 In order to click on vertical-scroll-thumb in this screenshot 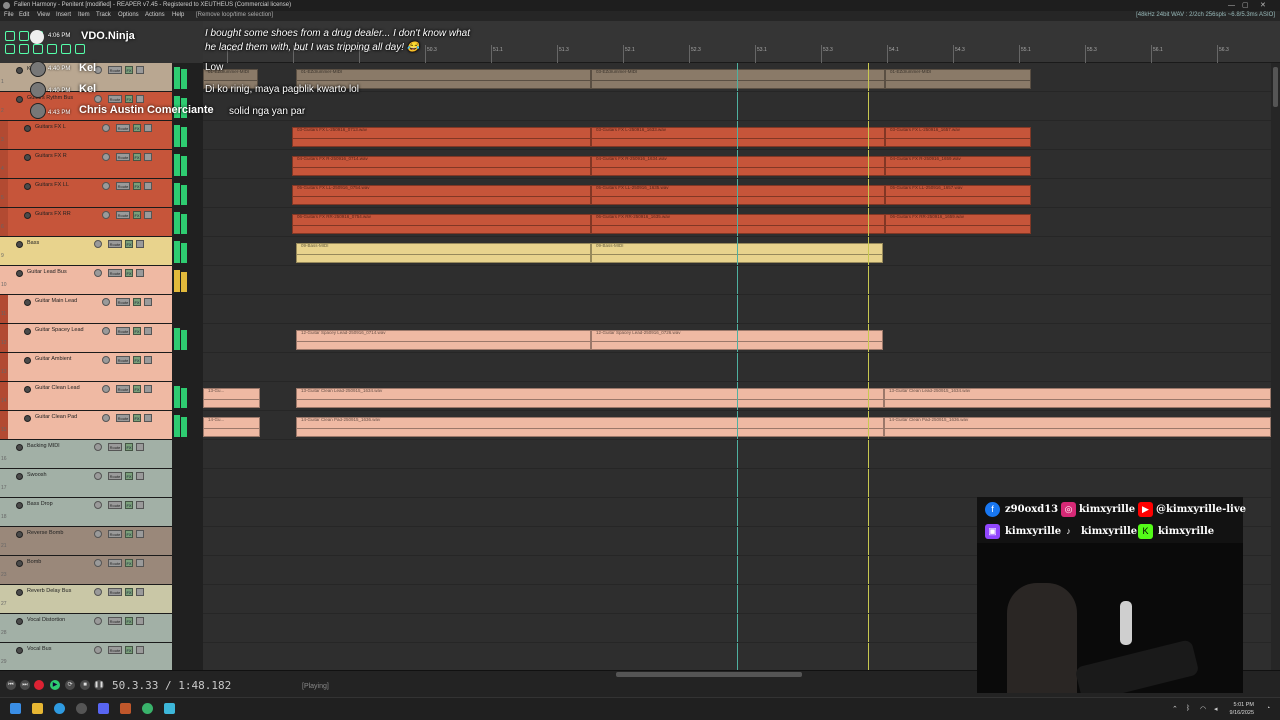, I will do `click(1275, 87)`.